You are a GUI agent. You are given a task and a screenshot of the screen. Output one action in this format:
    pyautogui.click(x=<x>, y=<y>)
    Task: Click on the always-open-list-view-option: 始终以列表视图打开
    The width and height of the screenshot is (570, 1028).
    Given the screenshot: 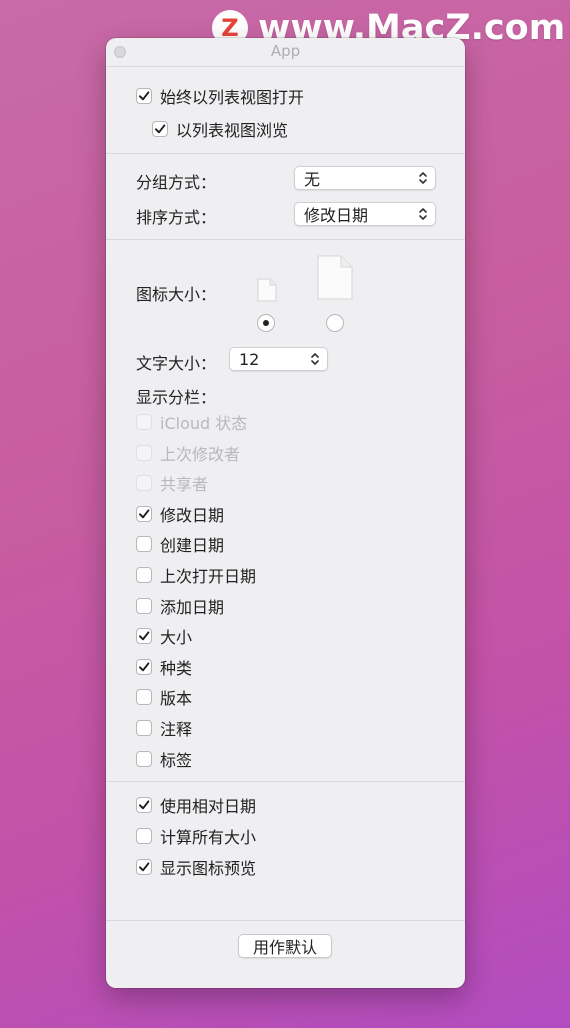 What is the action you would take?
    pyautogui.click(x=220, y=96)
    